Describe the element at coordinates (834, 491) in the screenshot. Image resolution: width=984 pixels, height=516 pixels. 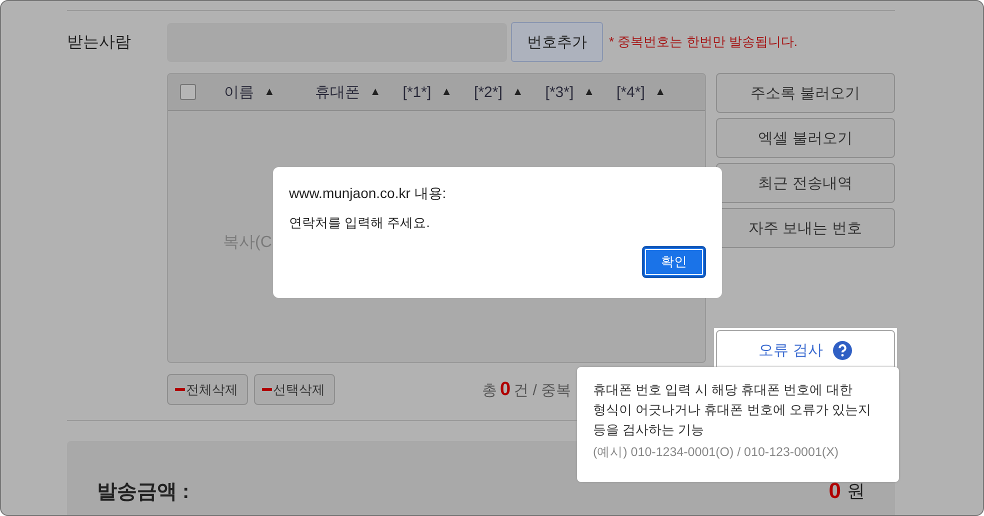
I see `amount-value: 0` at that location.